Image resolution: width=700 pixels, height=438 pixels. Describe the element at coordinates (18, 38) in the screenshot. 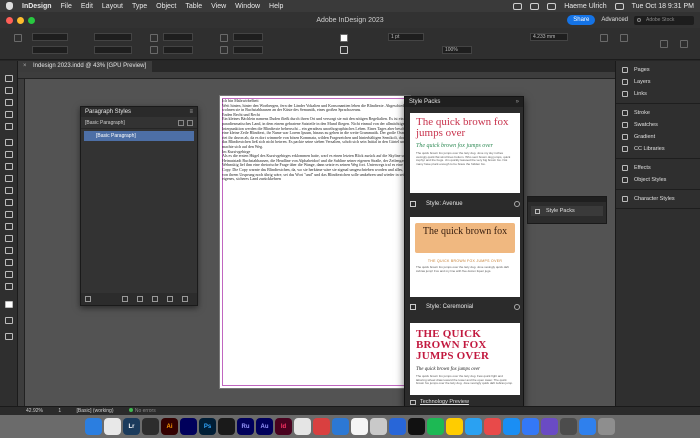

I see `reference-point-icon` at that location.